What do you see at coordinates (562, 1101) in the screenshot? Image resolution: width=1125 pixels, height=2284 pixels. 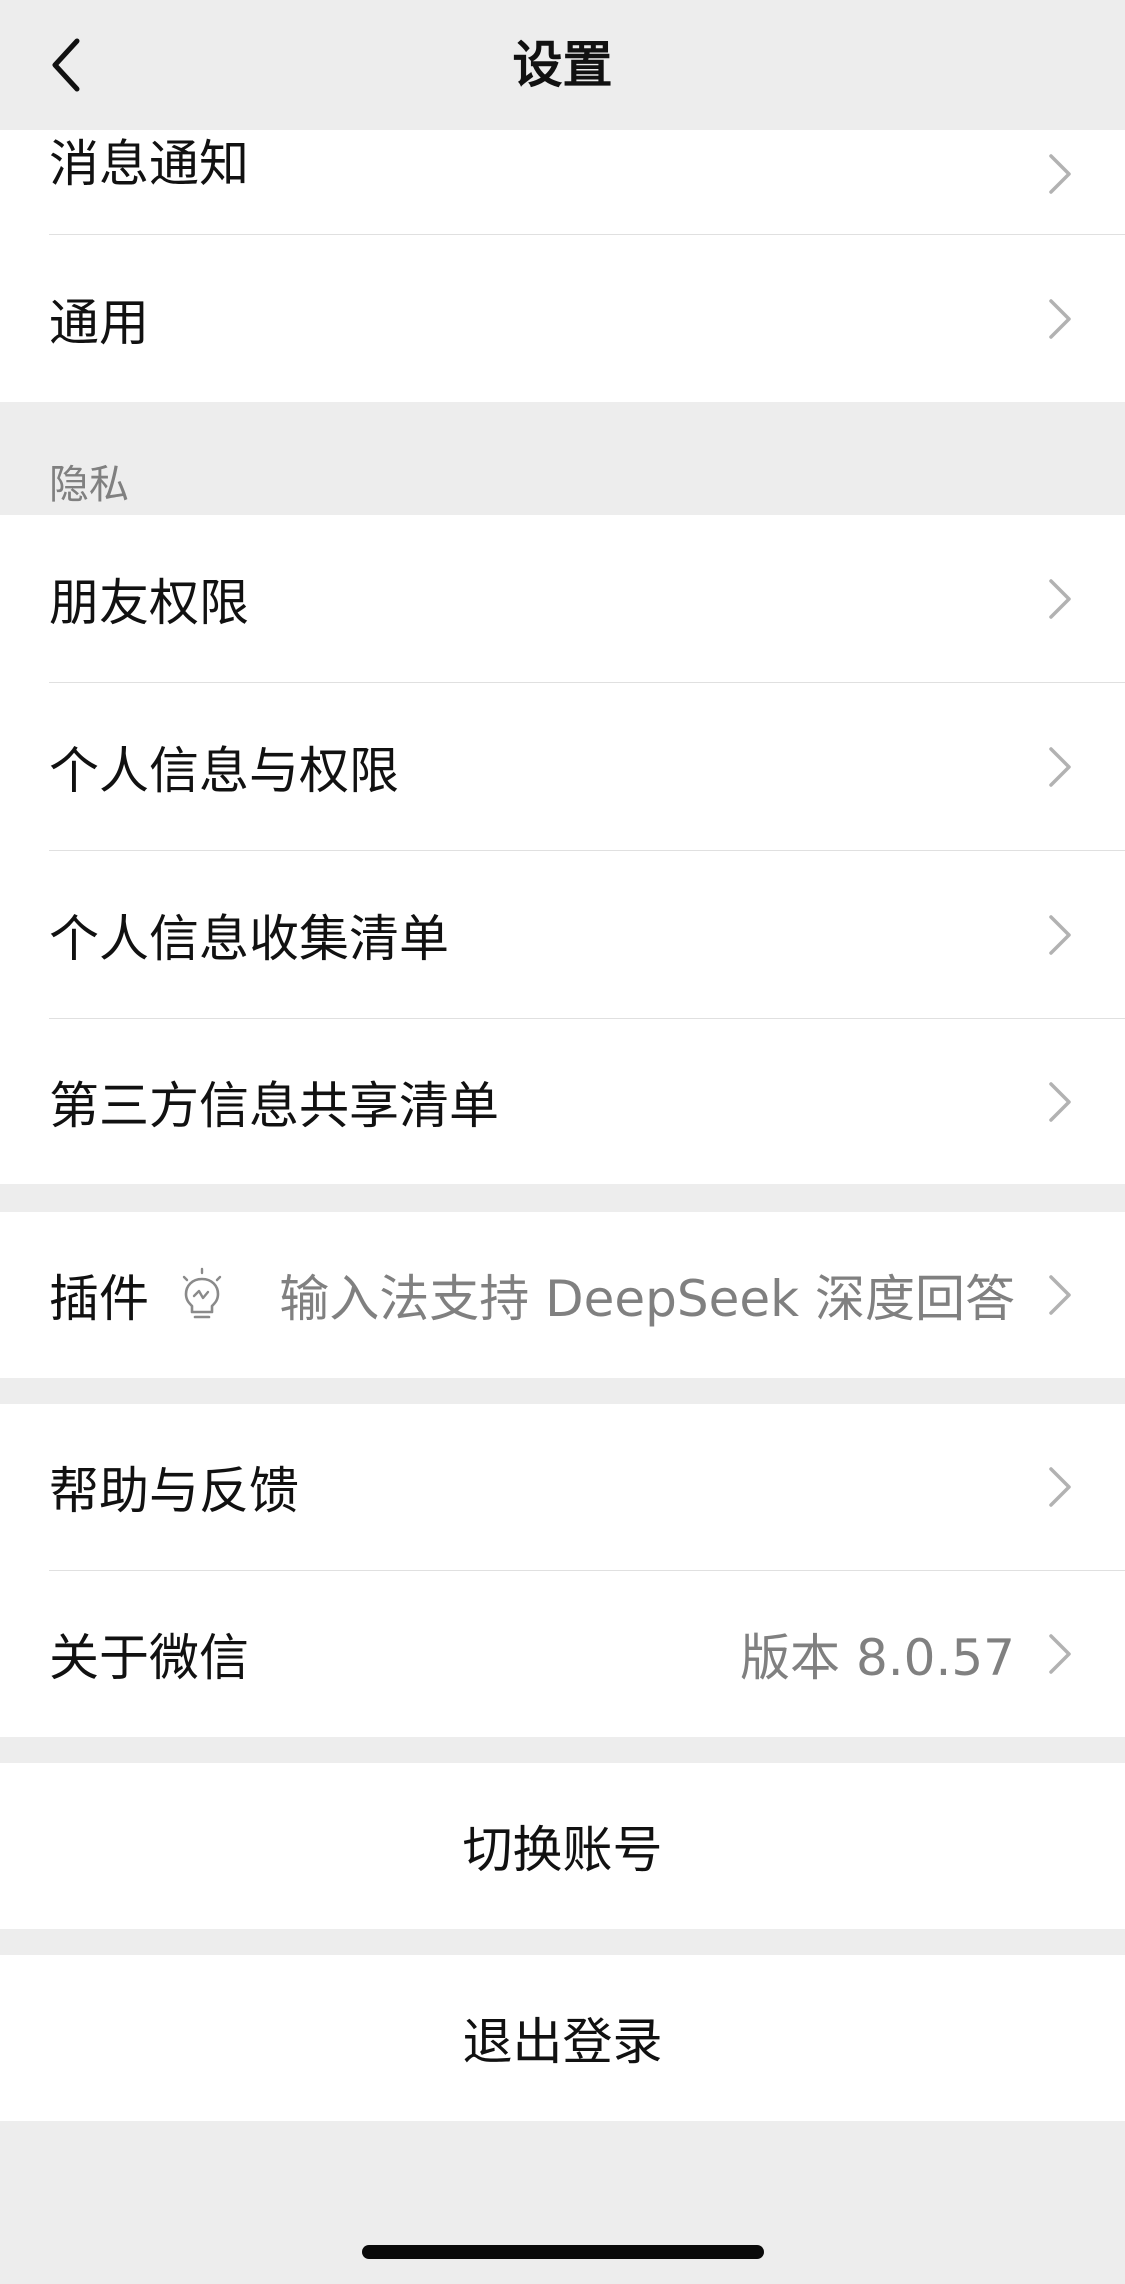 I see `row-third-party-sharing-list: 第三方信息共享清单` at bounding box center [562, 1101].